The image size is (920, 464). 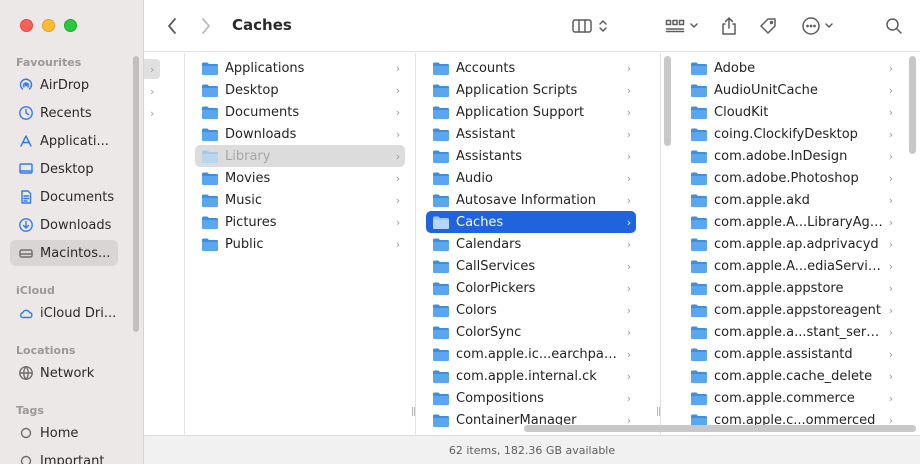 I want to click on folder-name: com.apple.A...ediaServices, so click(x=799, y=266).